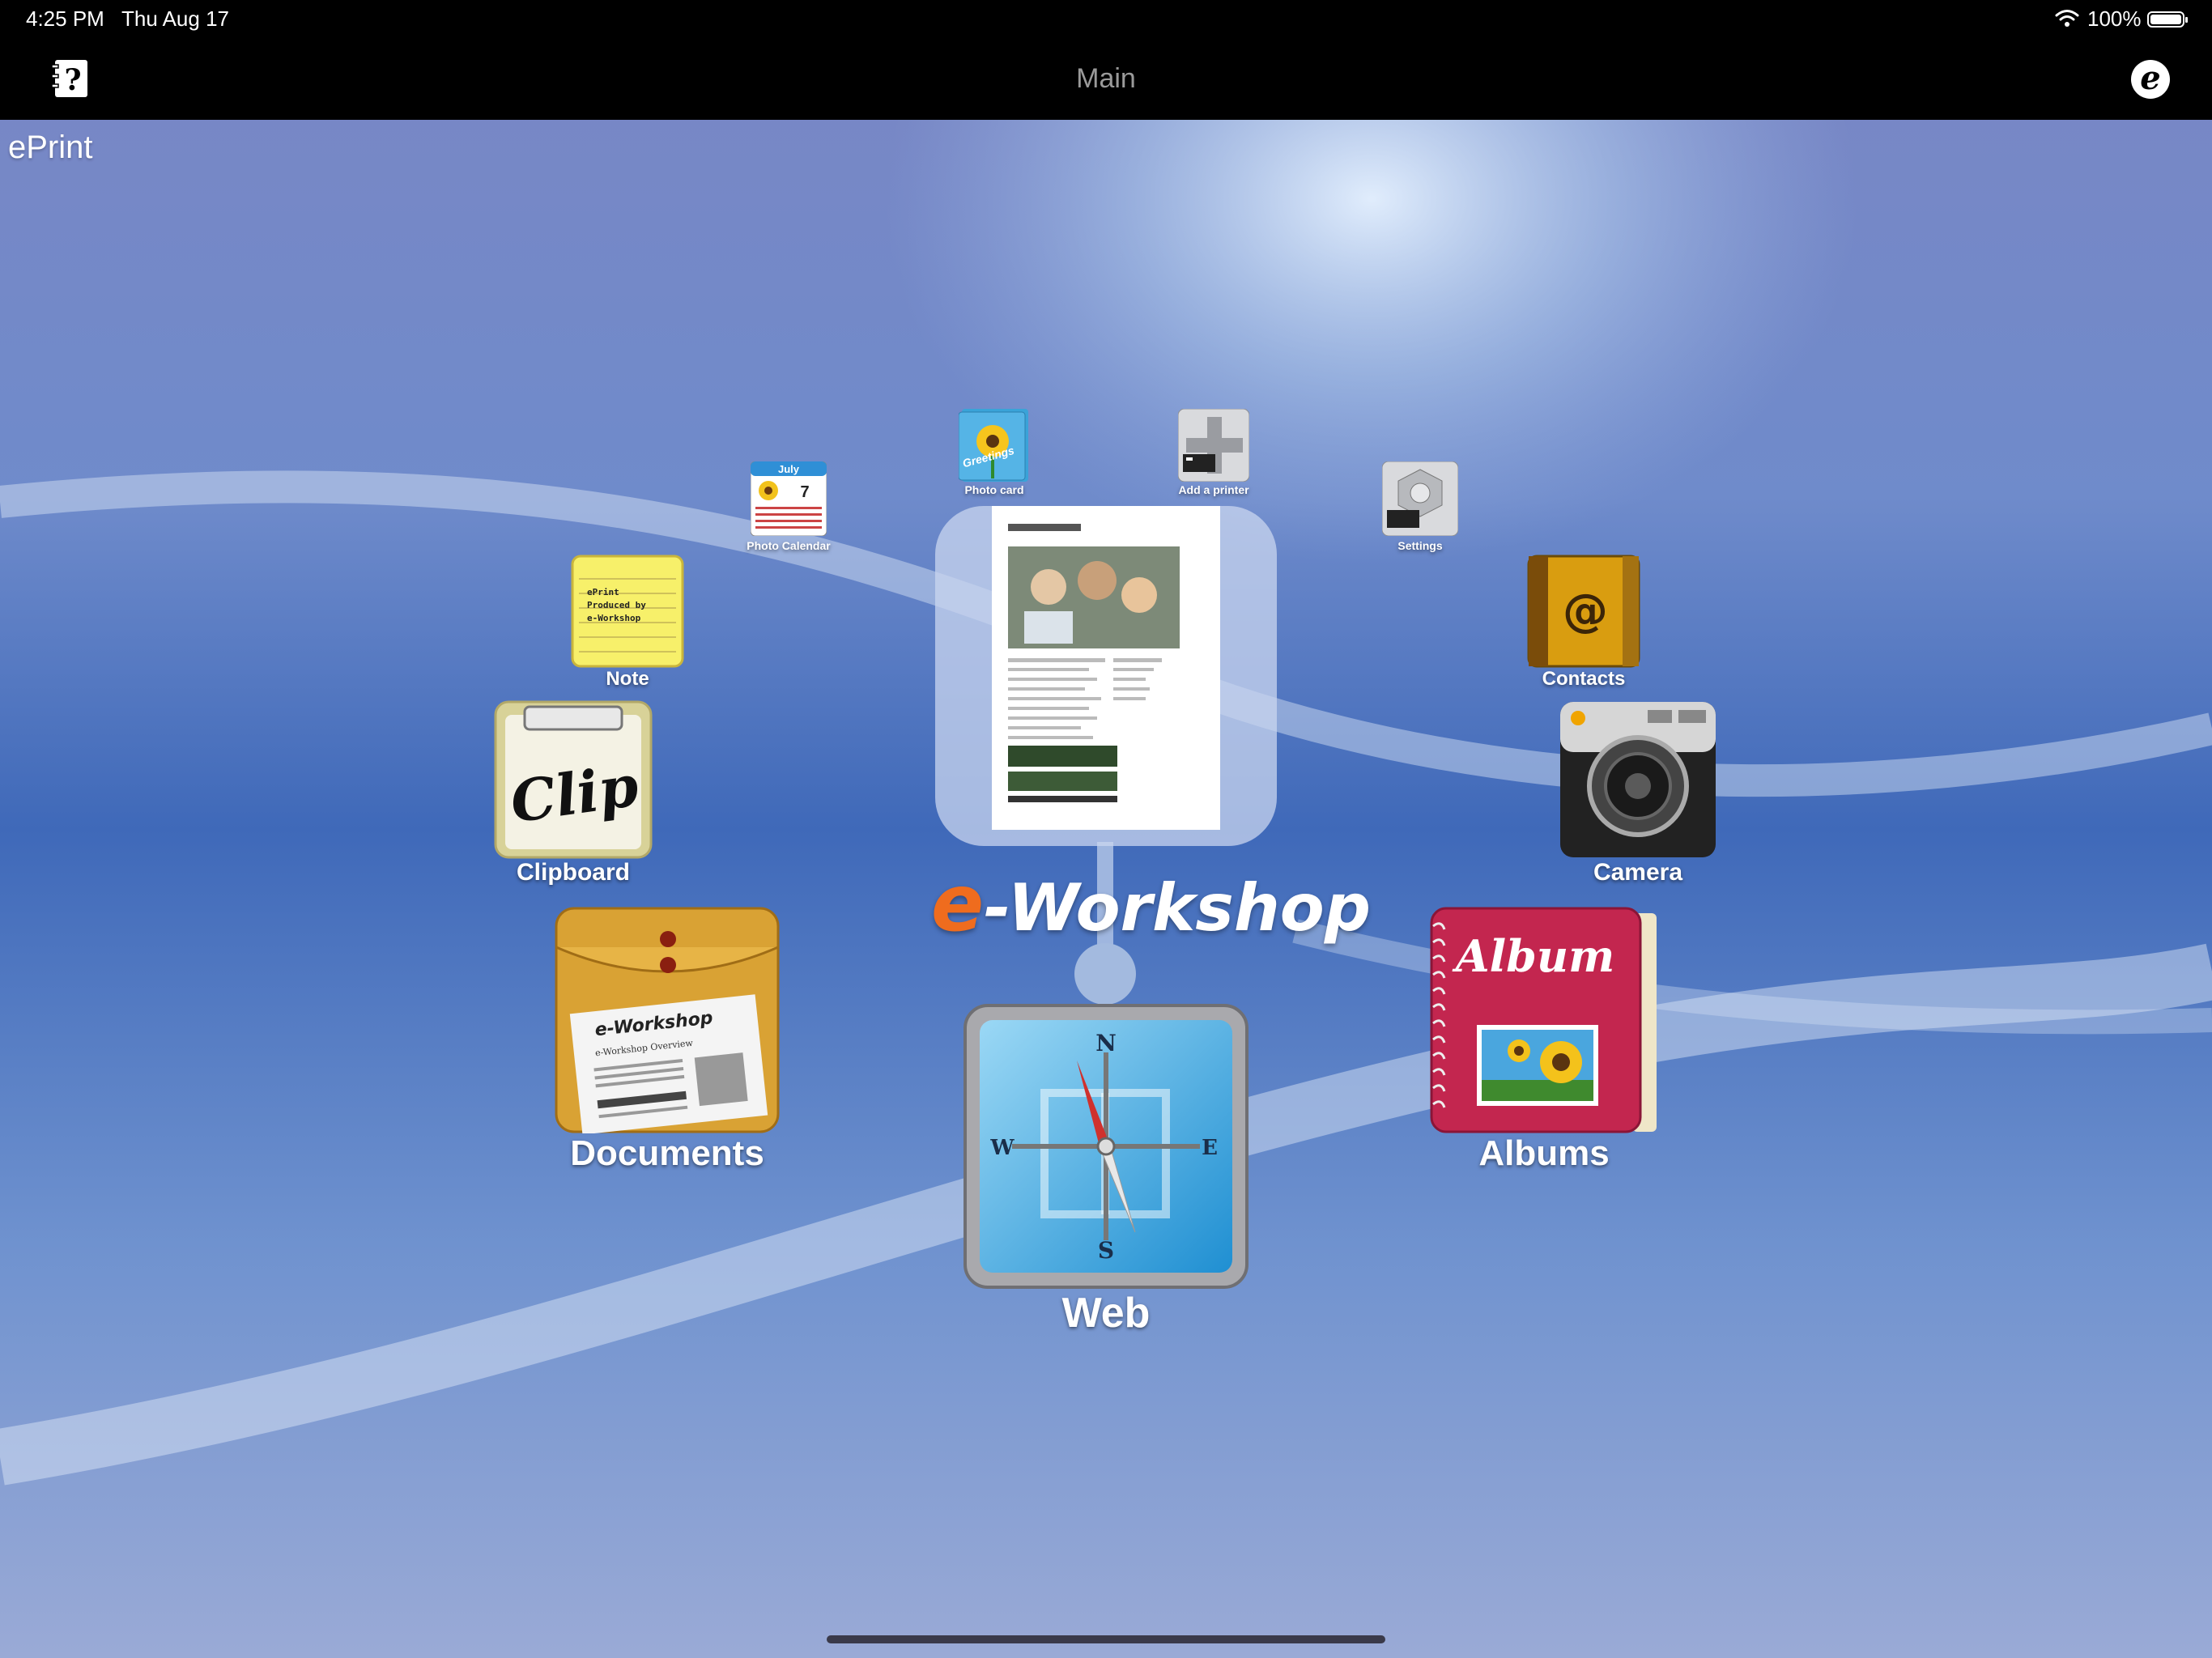 The image size is (2212, 1658). What do you see at coordinates (2150, 79) in the screenshot?
I see `e-workshop-logo-icon: e` at bounding box center [2150, 79].